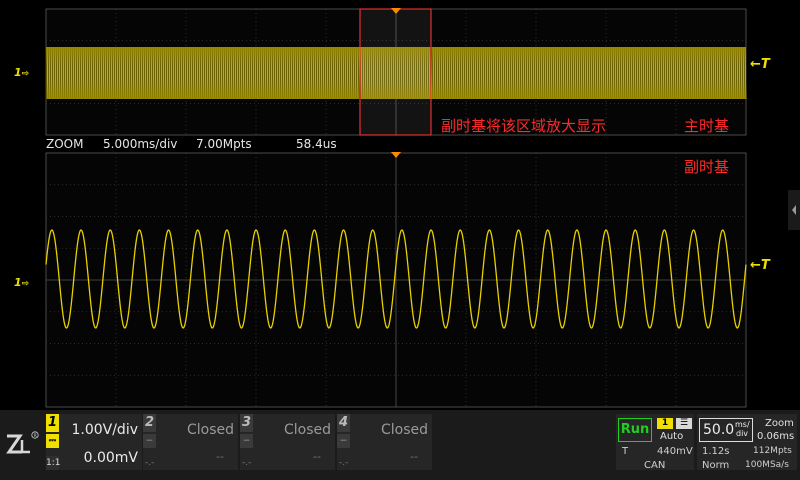 This screenshot has width=800, height=480. I want to click on timebase-unit-top: ms/, so click(742, 424).